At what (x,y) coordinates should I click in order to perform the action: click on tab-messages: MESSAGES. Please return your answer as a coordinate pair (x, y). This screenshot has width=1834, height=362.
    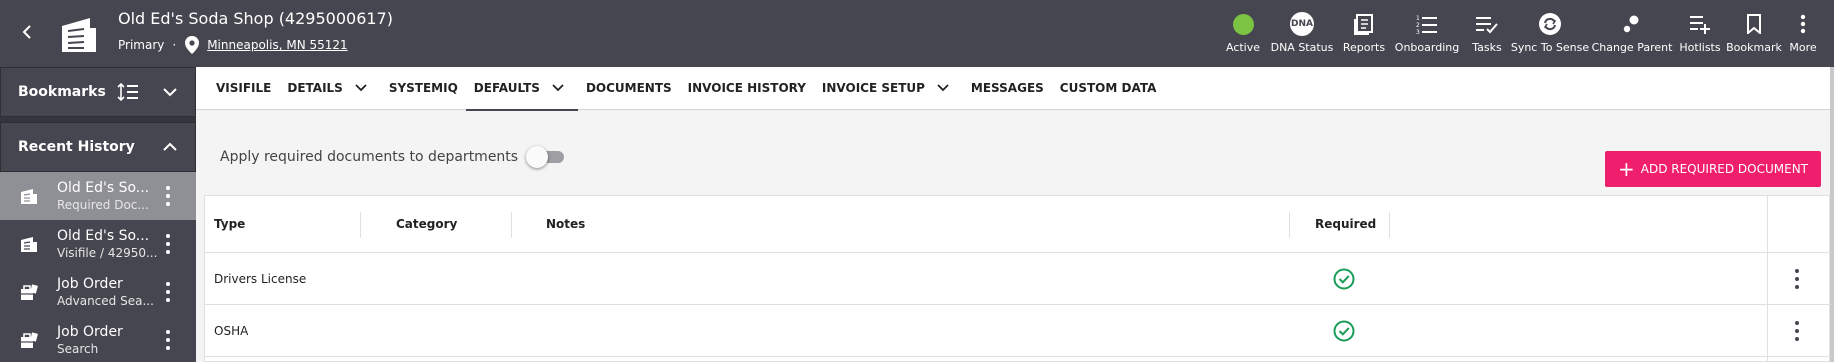
    Looking at the image, I should click on (1007, 88).